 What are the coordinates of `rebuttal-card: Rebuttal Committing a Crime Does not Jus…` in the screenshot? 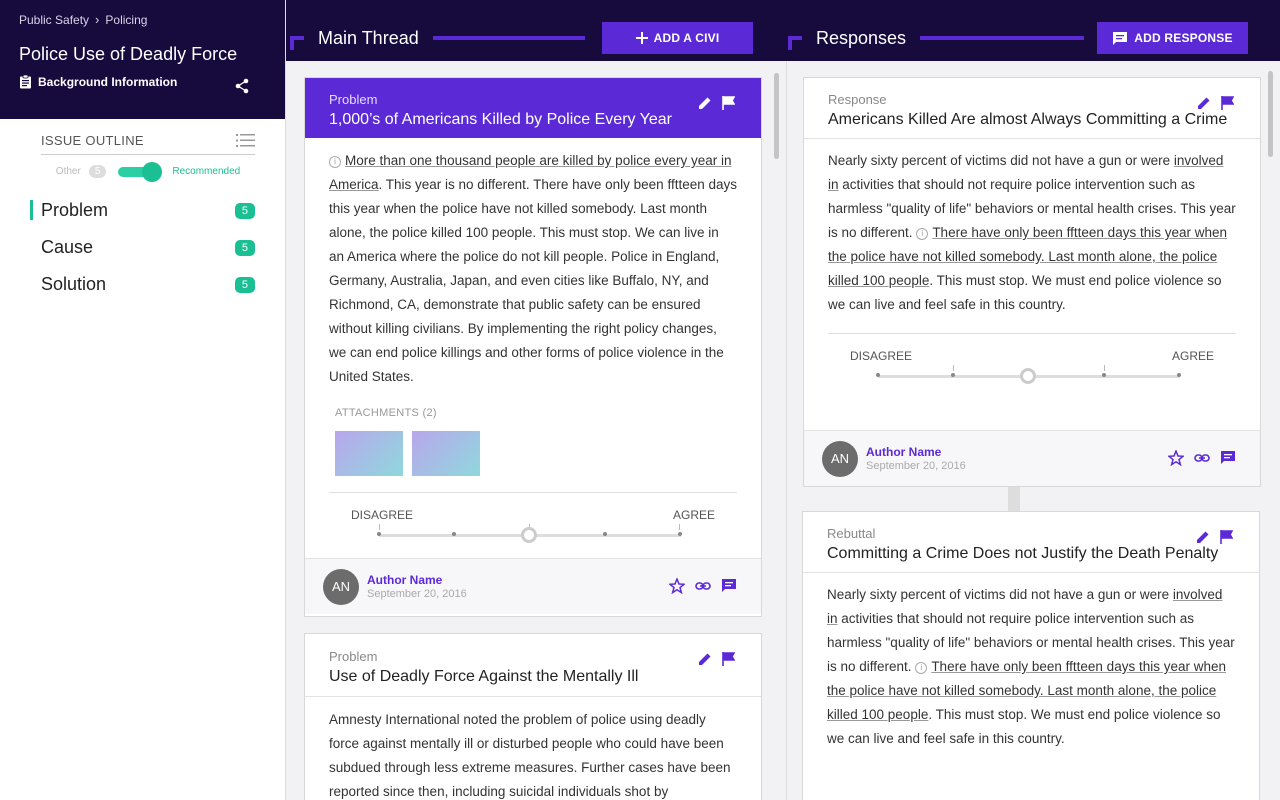 It's located at (1031, 655).